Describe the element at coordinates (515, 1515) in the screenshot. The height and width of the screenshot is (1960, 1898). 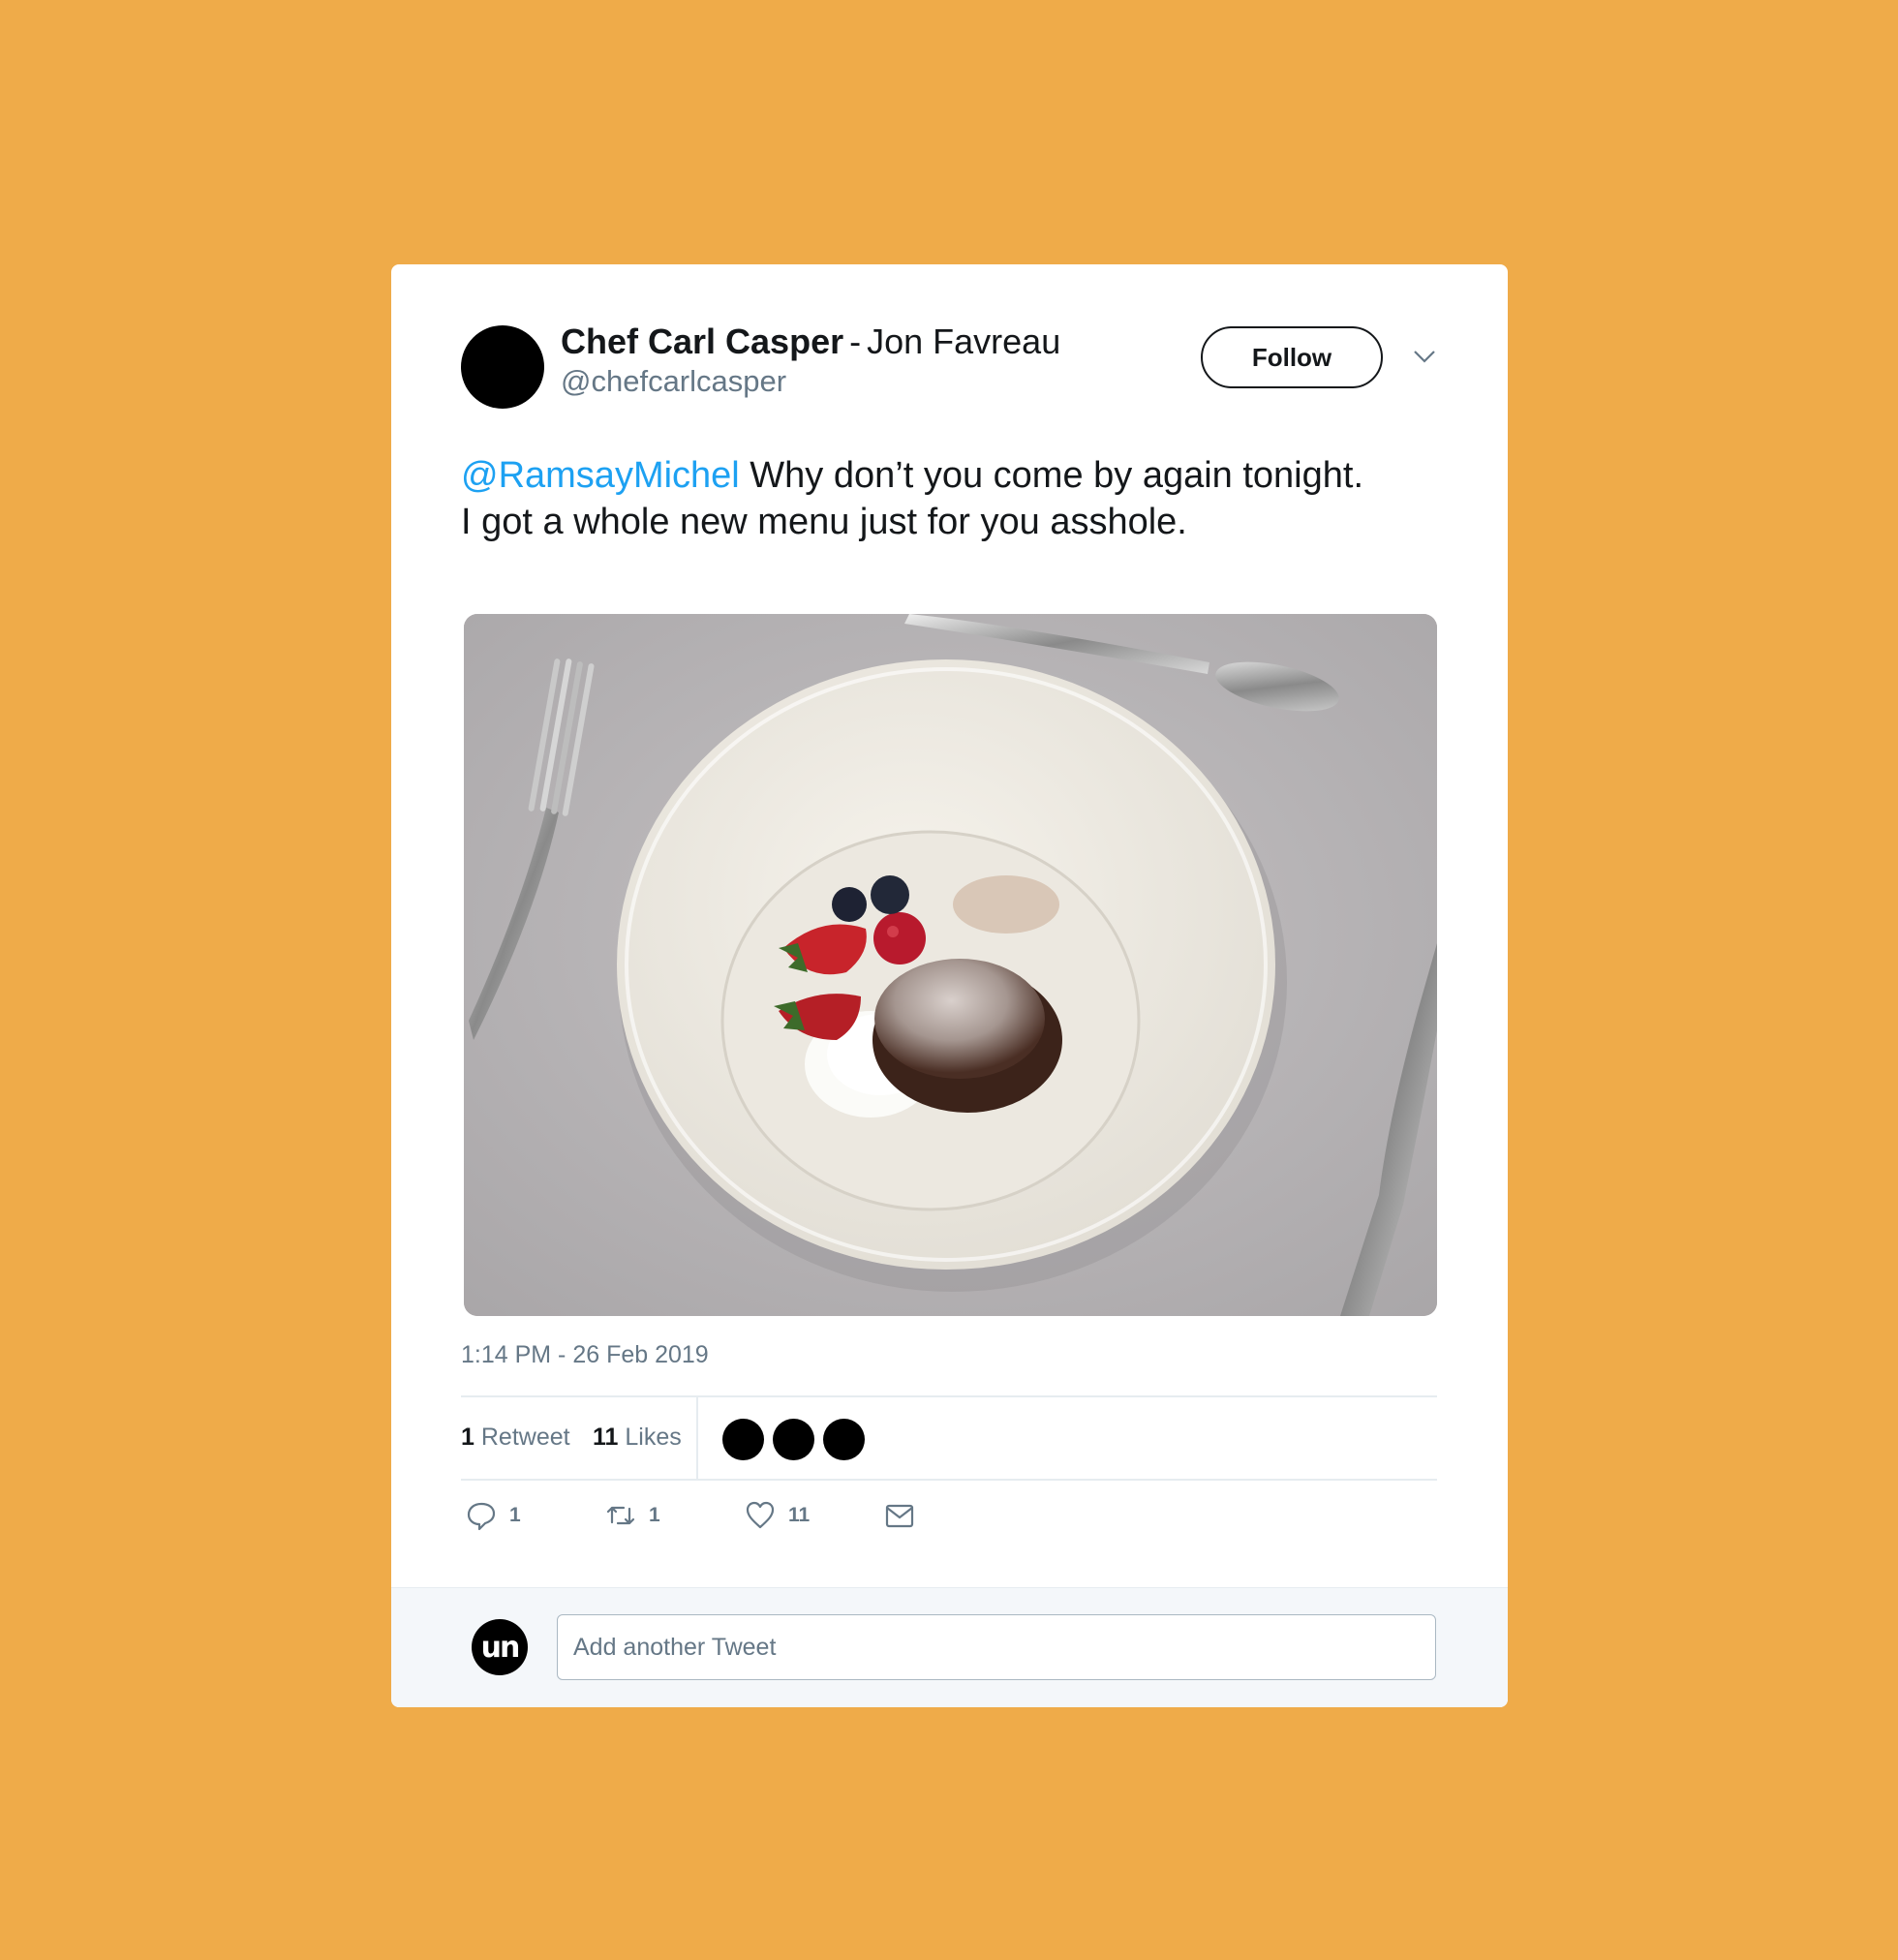
I see `reply-count: 1` at that location.